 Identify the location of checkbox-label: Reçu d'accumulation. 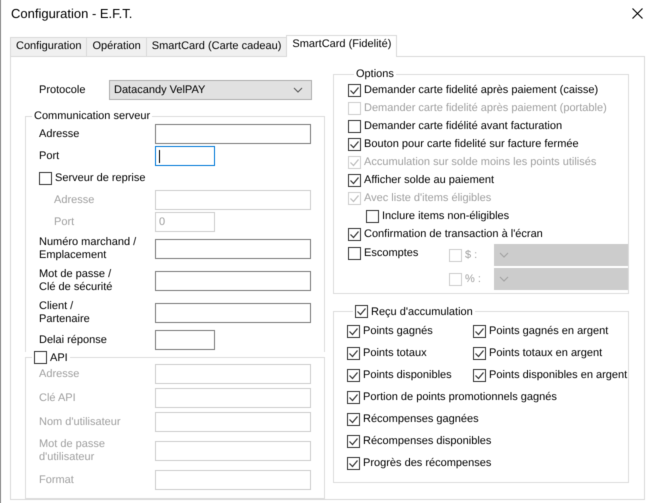
(422, 312).